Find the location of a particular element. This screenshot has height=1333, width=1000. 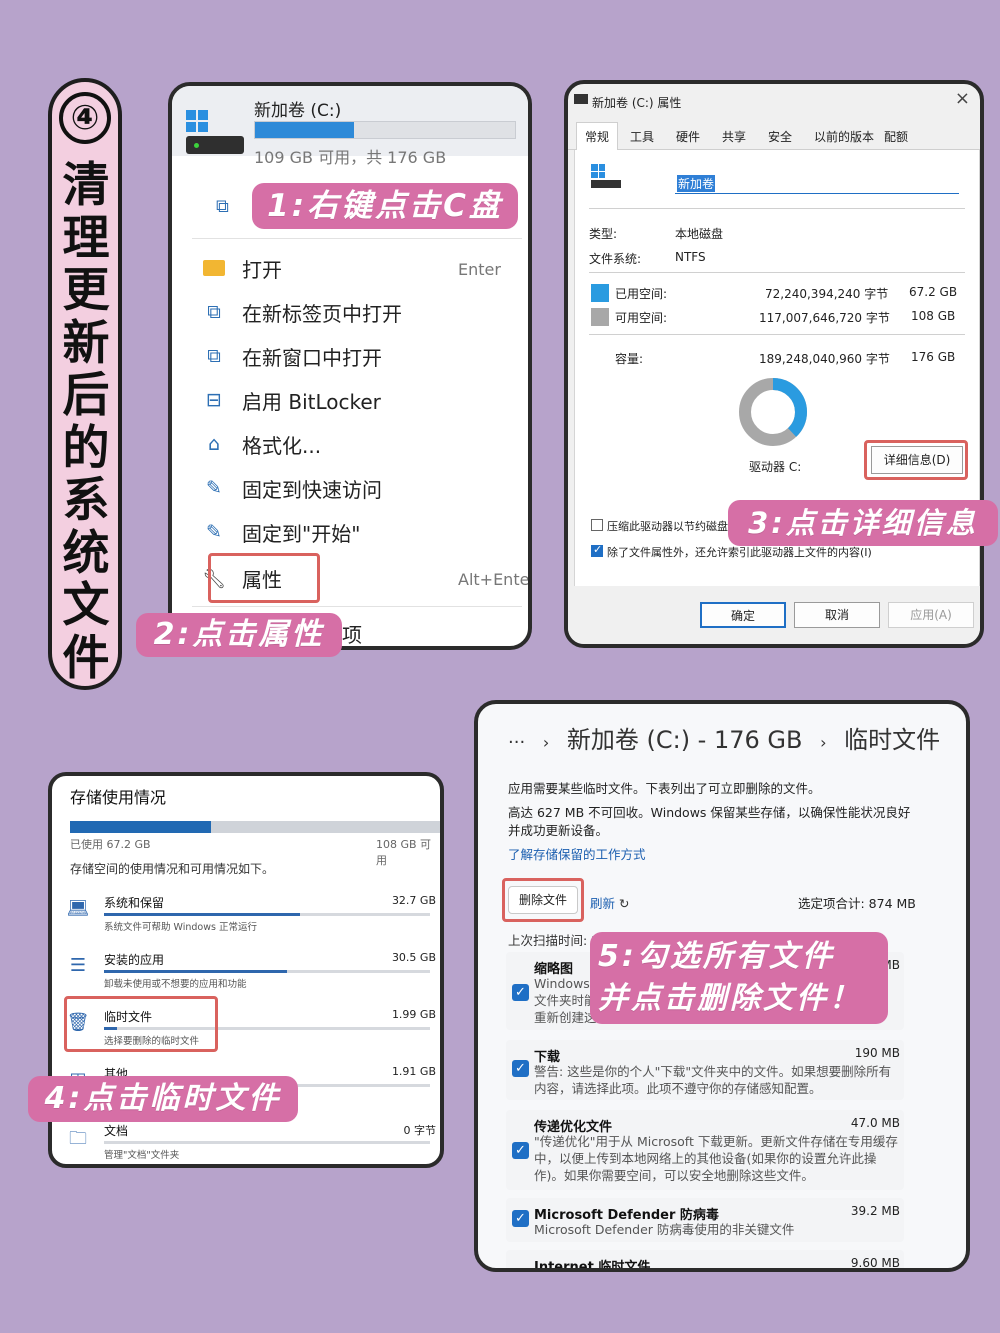

storage-free: 108 GB 可用 is located at coordinates (404, 852).